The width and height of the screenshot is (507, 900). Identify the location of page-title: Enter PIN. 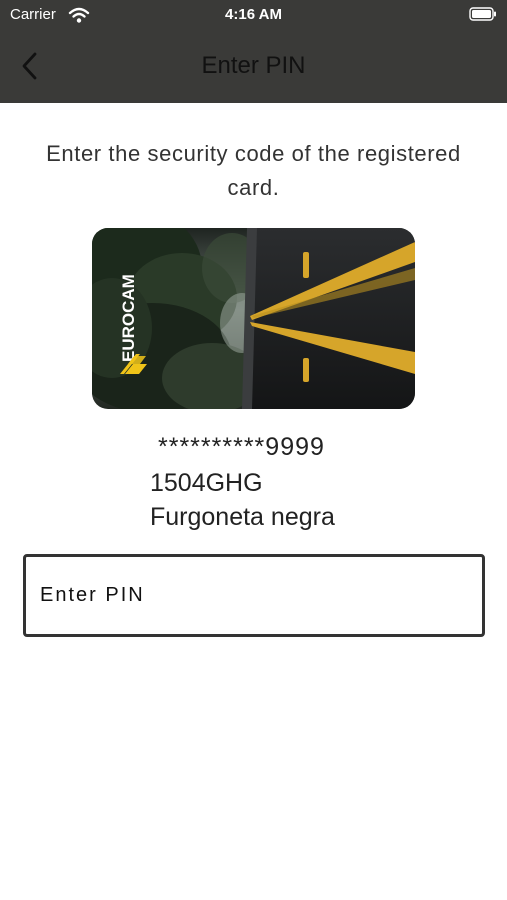
(253, 65).